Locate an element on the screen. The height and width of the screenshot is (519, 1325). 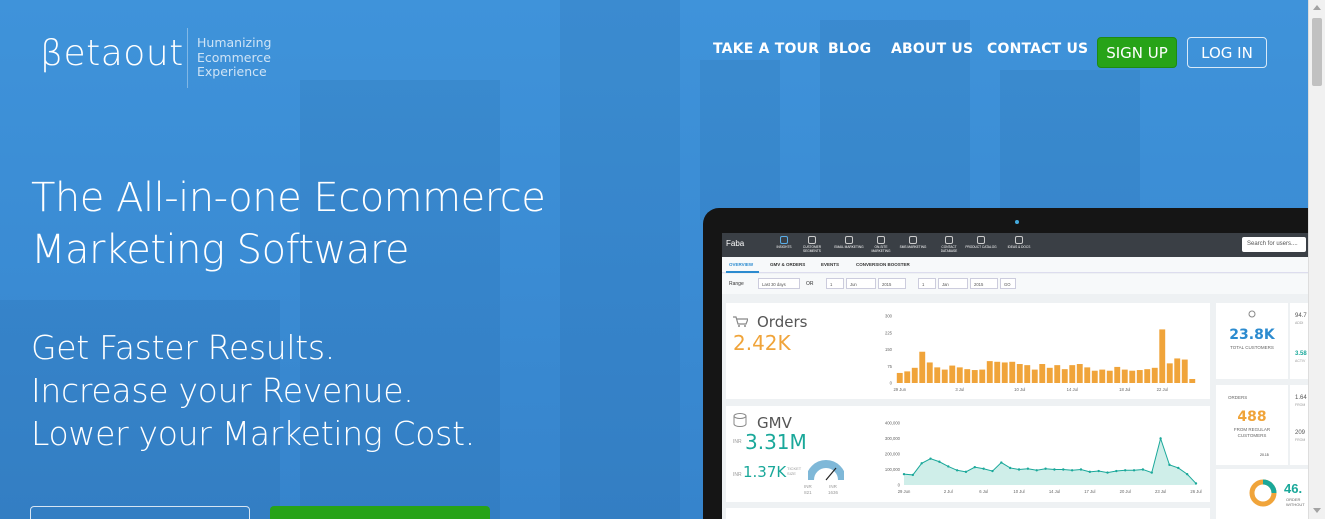
page-scrollbar is located at coordinates (1316, 259).